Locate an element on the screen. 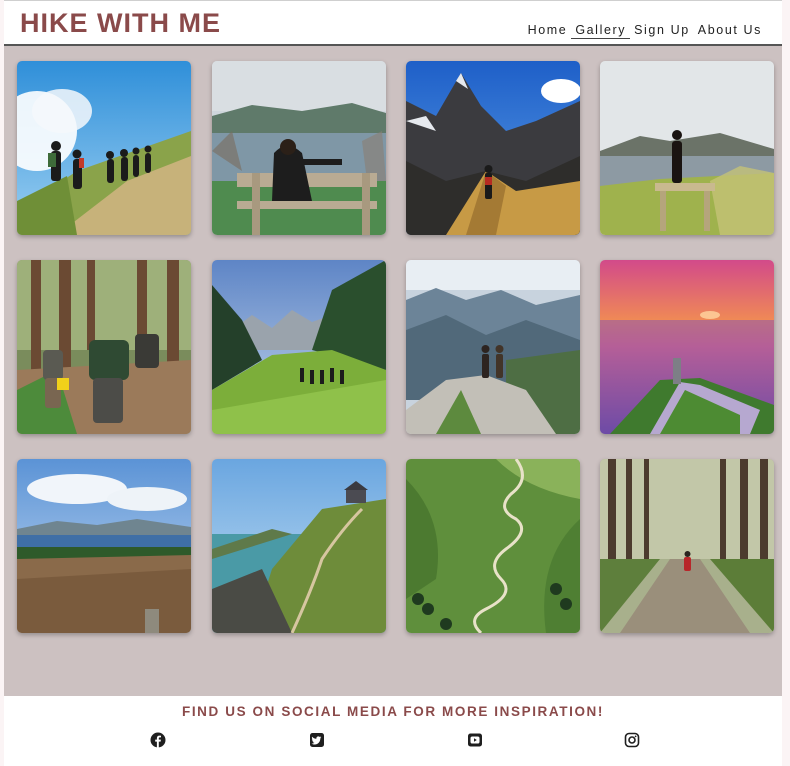 This screenshot has width=790, height=766. nav-signup-link: Sign Up is located at coordinates (662, 30).